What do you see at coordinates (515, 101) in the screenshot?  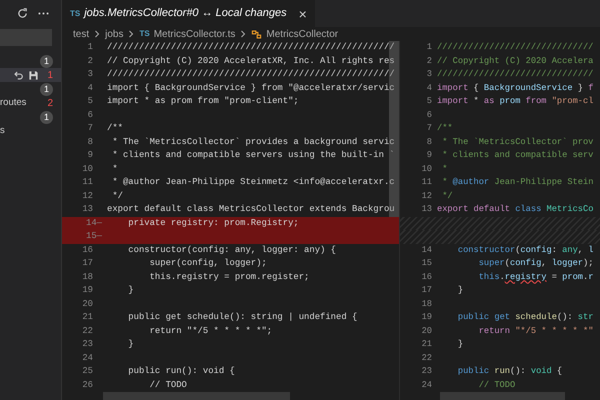 I see `code-line: import * as prom from "prom-cl` at bounding box center [515, 101].